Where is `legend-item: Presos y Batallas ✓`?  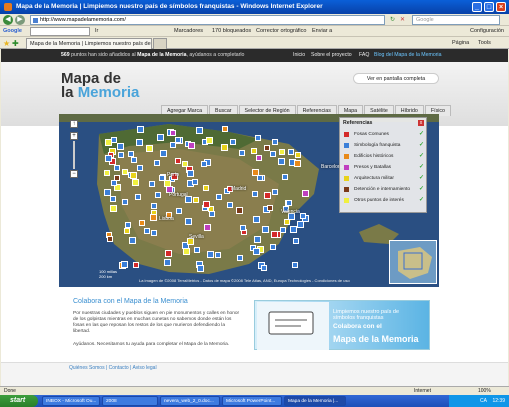 legend-item: Presos y Batallas ✓ is located at coordinates (385, 167).